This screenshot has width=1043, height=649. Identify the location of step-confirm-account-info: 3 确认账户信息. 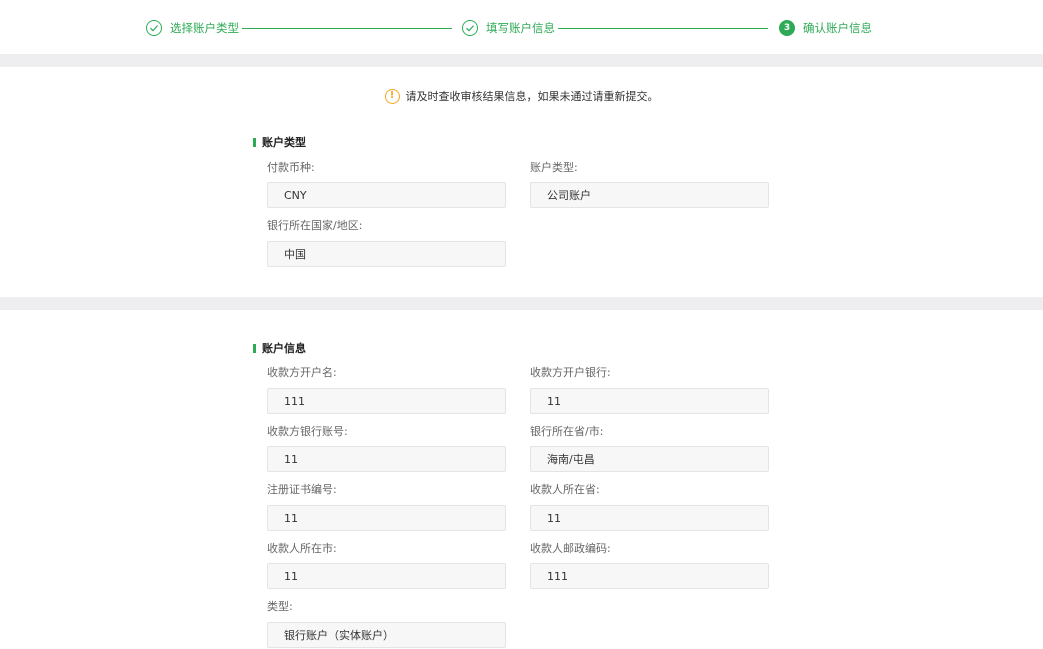
(825, 28).